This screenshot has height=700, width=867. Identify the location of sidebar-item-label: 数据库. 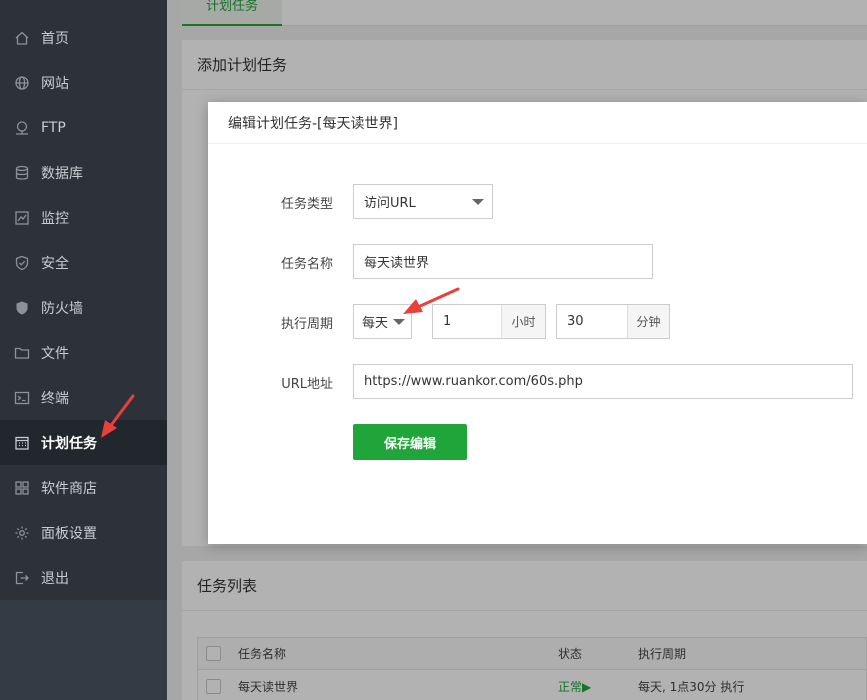
(62, 173).